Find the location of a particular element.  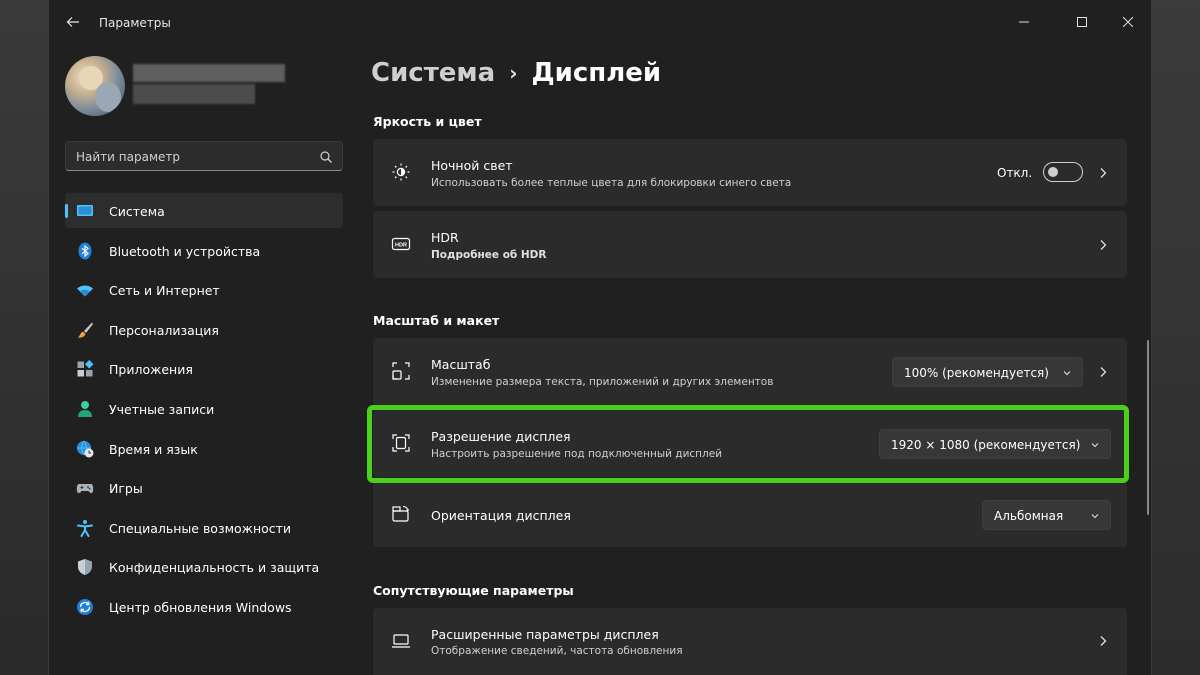

back-button is located at coordinates (73, 22).